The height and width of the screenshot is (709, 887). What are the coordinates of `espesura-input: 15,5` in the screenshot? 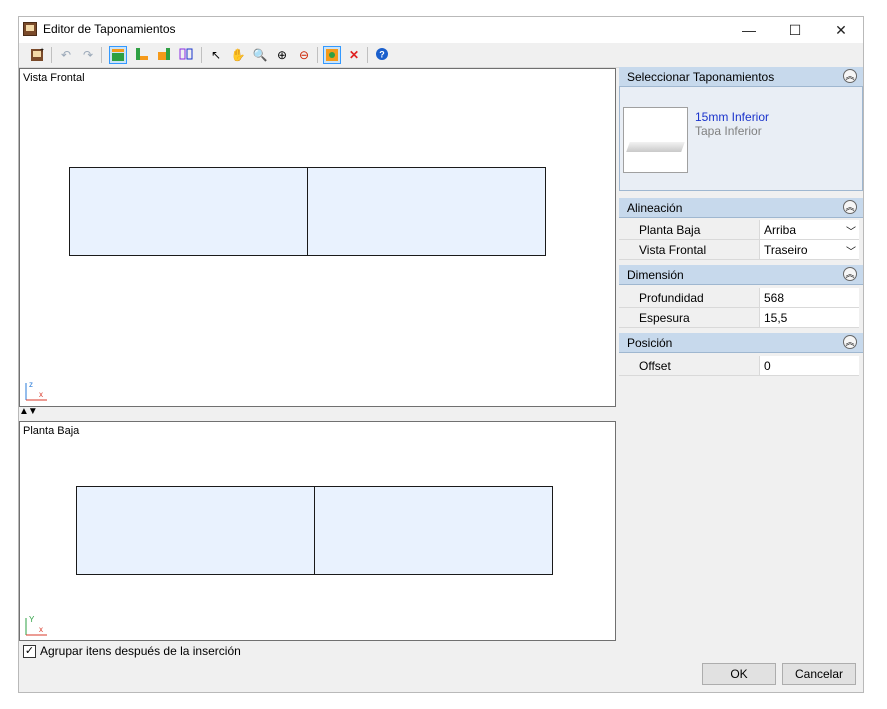 It's located at (809, 317).